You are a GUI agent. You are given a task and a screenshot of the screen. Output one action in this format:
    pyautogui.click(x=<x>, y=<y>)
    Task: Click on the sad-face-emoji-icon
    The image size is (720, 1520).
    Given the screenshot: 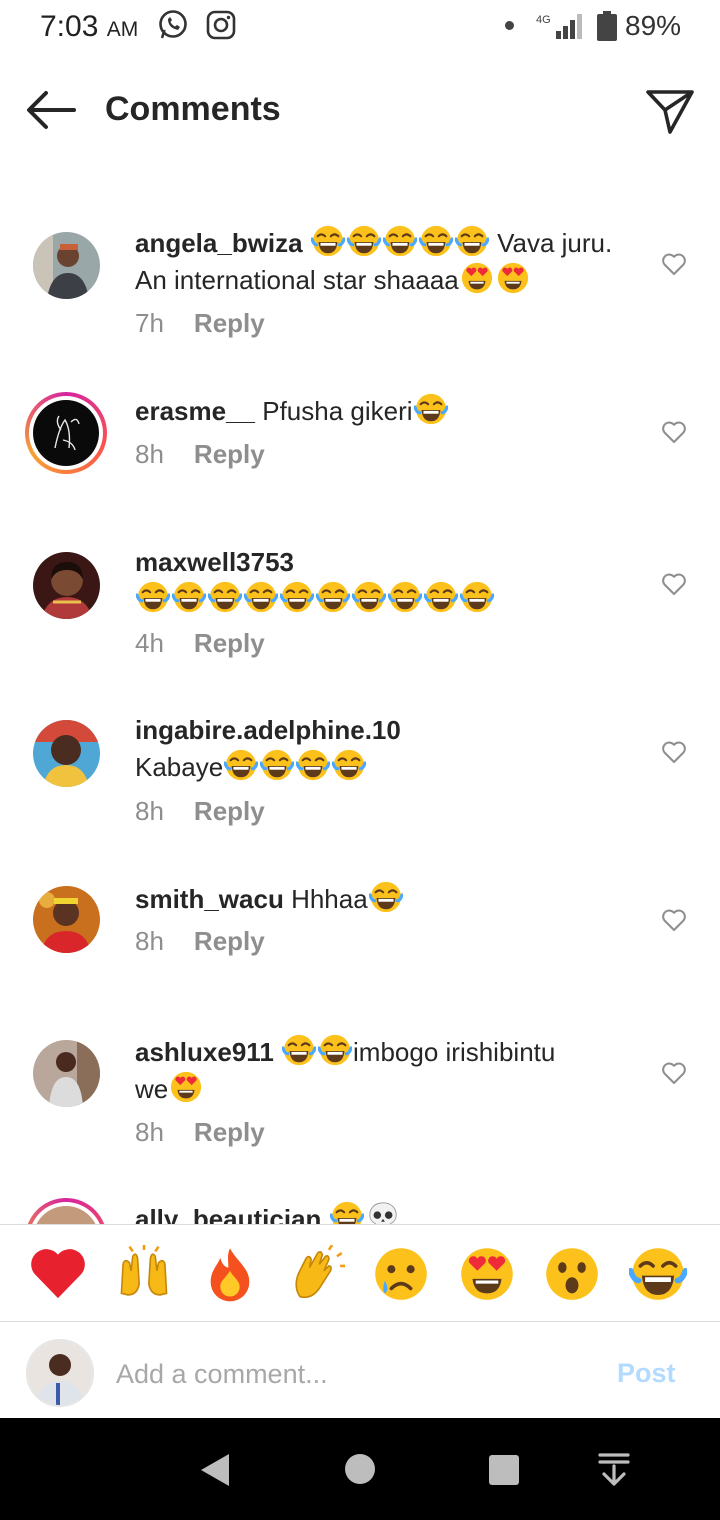 What is the action you would take?
    pyautogui.click(x=401, y=1274)
    